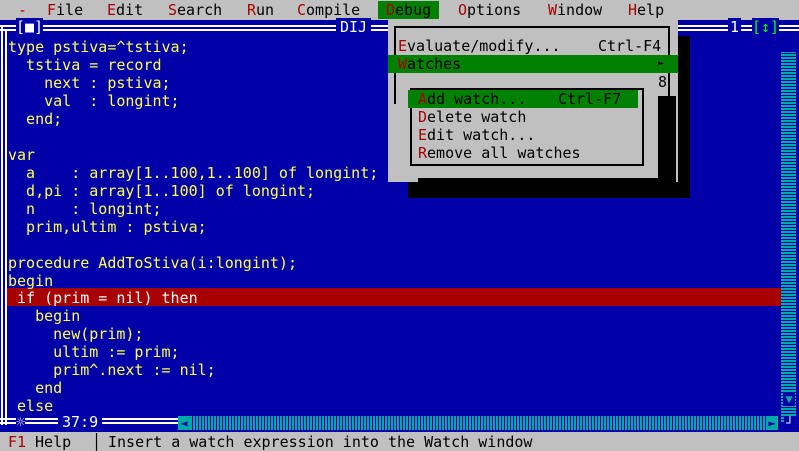 The image size is (799, 451). What do you see at coordinates (333, 10) in the screenshot?
I see `menu-compile-label: ompile` at bounding box center [333, 10].